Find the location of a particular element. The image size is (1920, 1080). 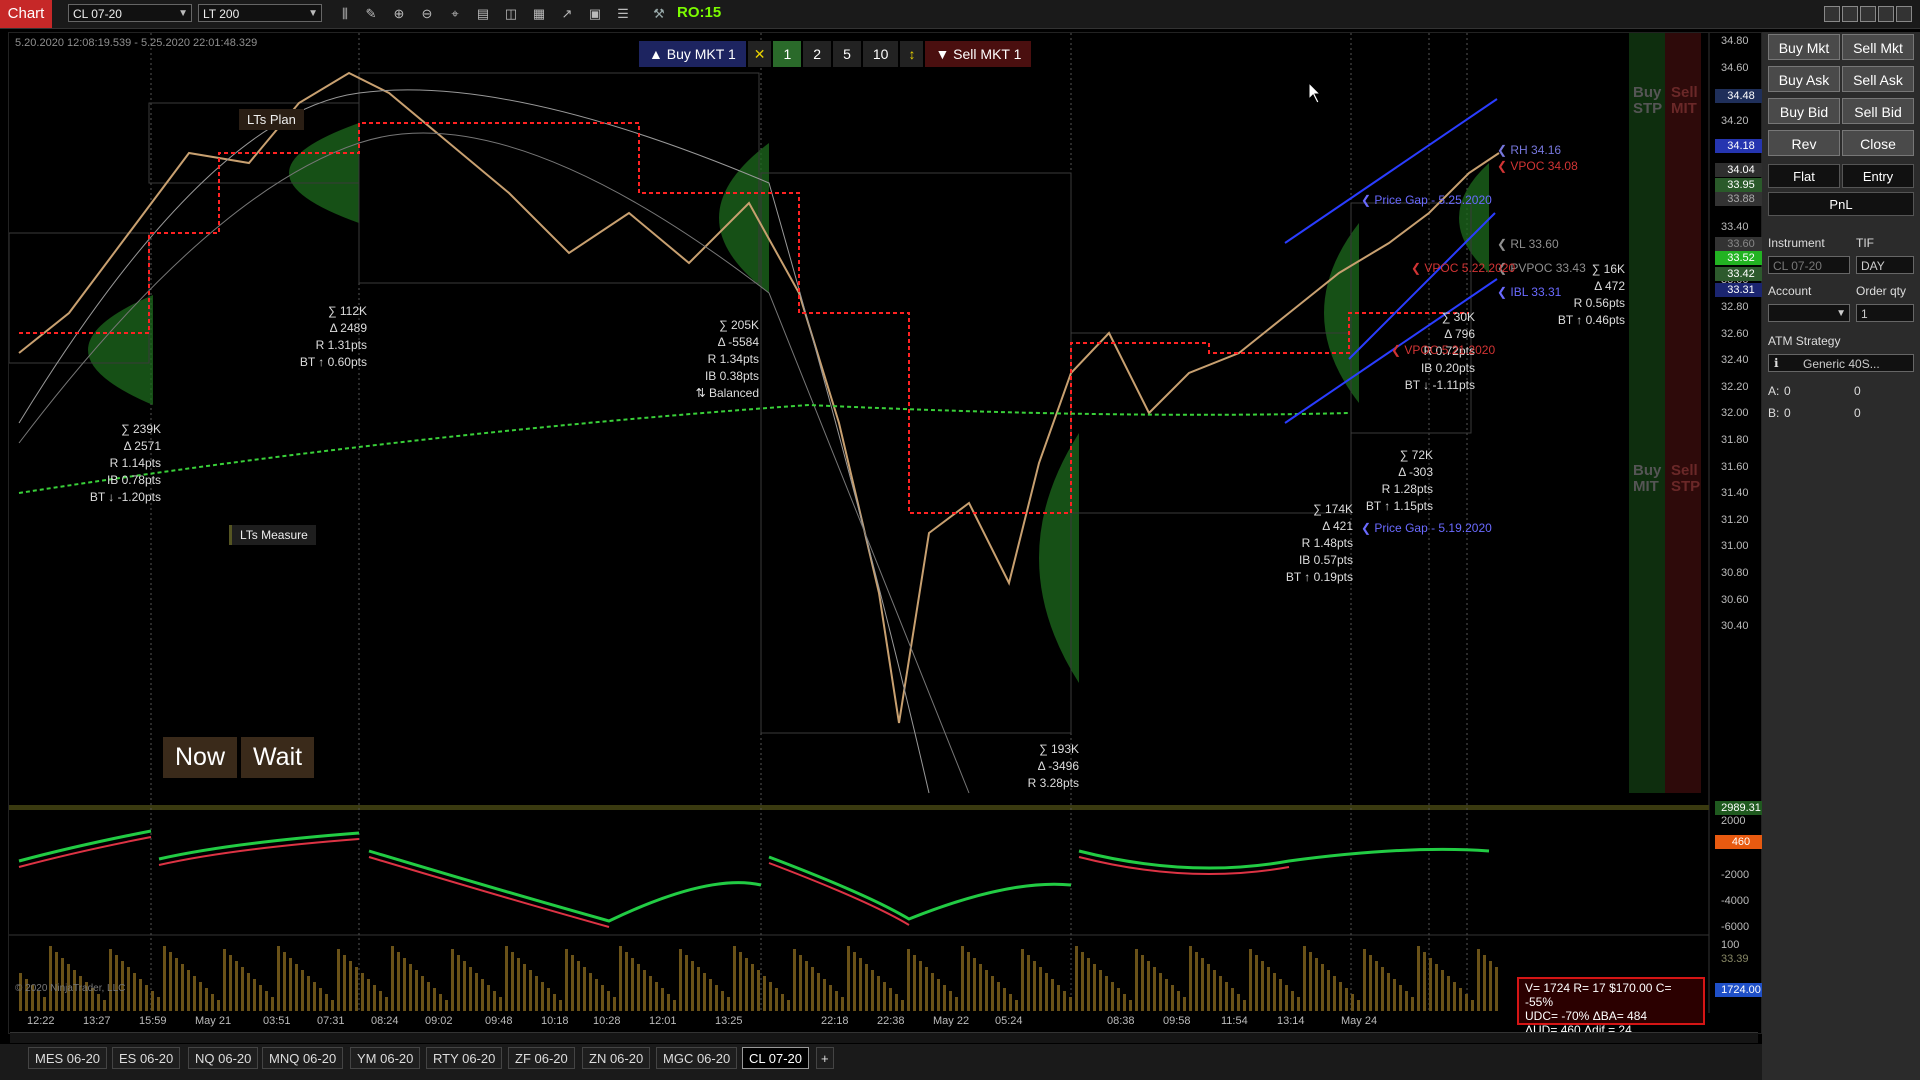

tab-zf: ZF 06-20 is located at coordinates (541, 1058).